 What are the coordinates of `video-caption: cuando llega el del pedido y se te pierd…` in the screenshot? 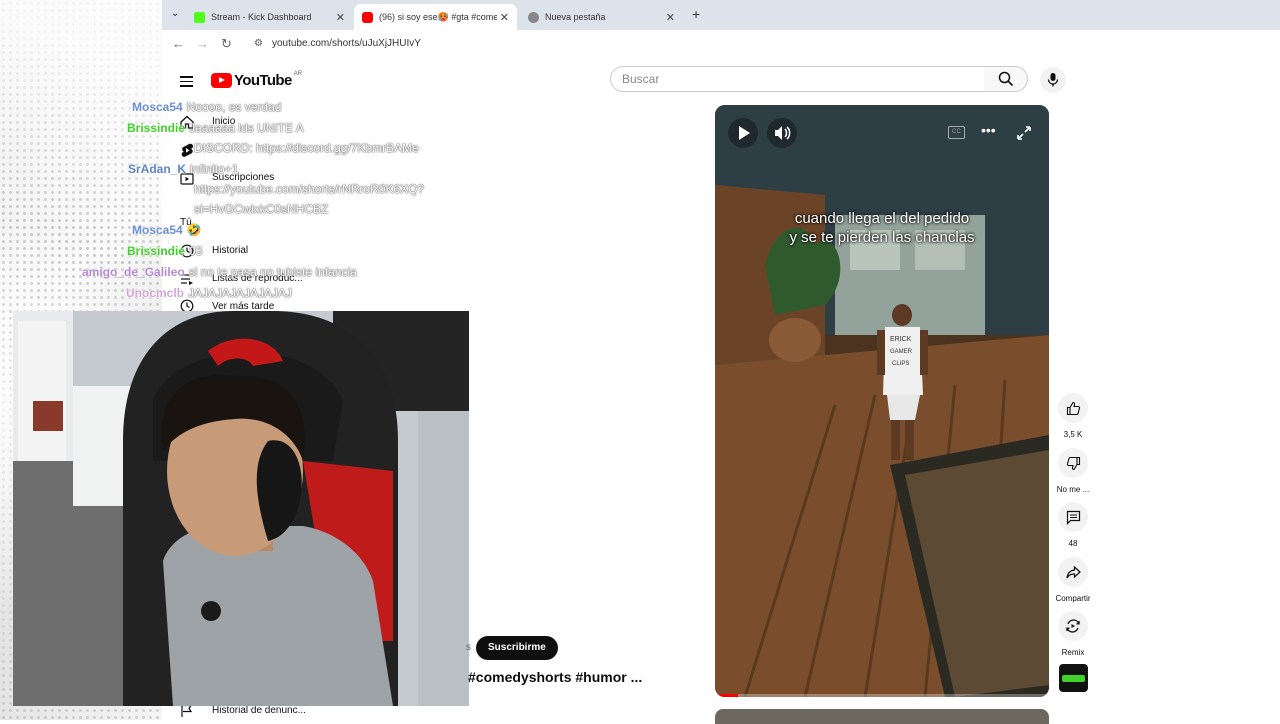 It's located at (882, 228).